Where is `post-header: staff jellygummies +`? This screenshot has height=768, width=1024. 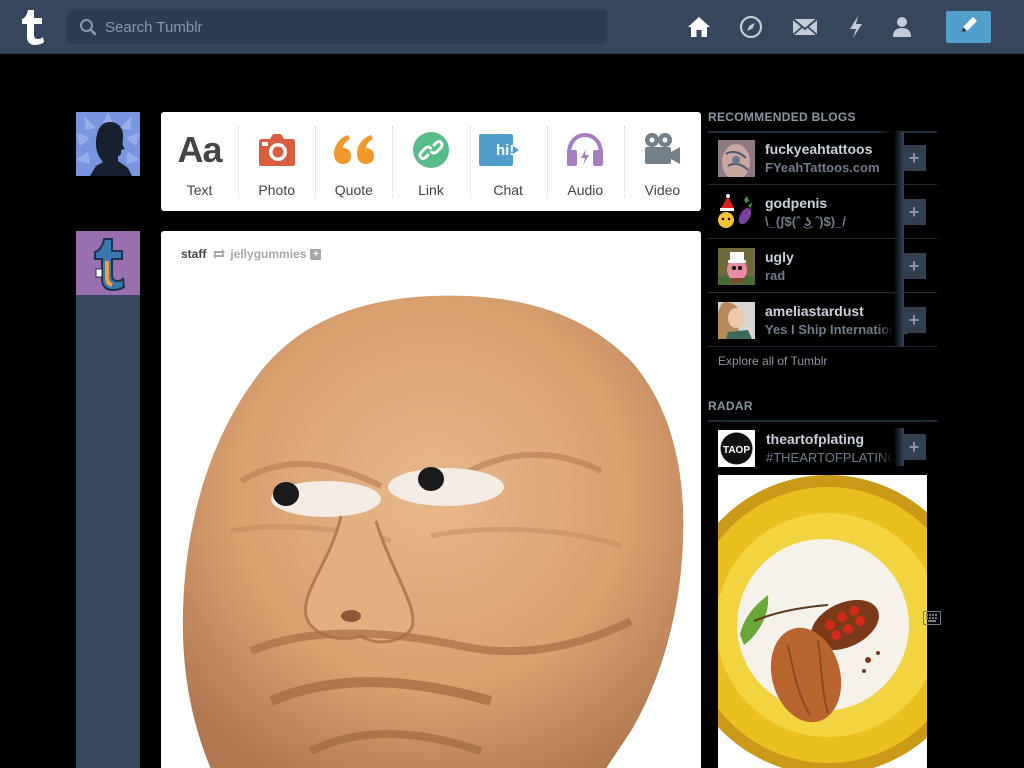 post-header: staff jellygummies + is located at coordinates (251, 254).